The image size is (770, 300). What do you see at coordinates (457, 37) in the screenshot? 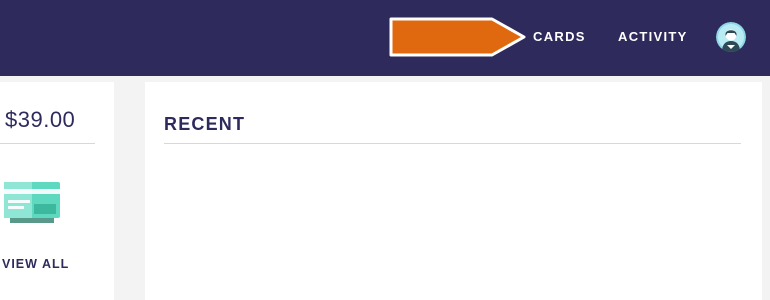
I see `arrow-pointer-icon` at bounding box center [457, 37].